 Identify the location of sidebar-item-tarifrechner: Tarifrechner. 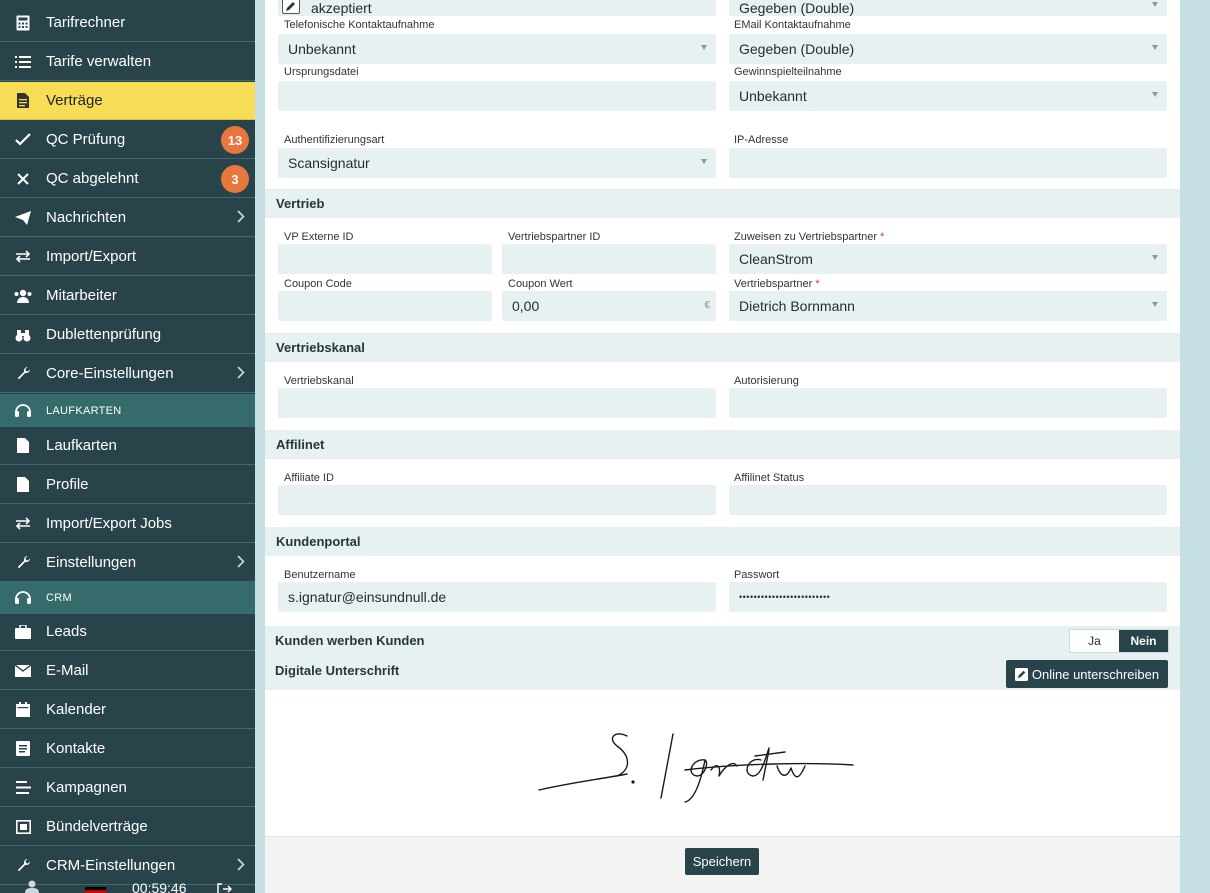
(127, 23).